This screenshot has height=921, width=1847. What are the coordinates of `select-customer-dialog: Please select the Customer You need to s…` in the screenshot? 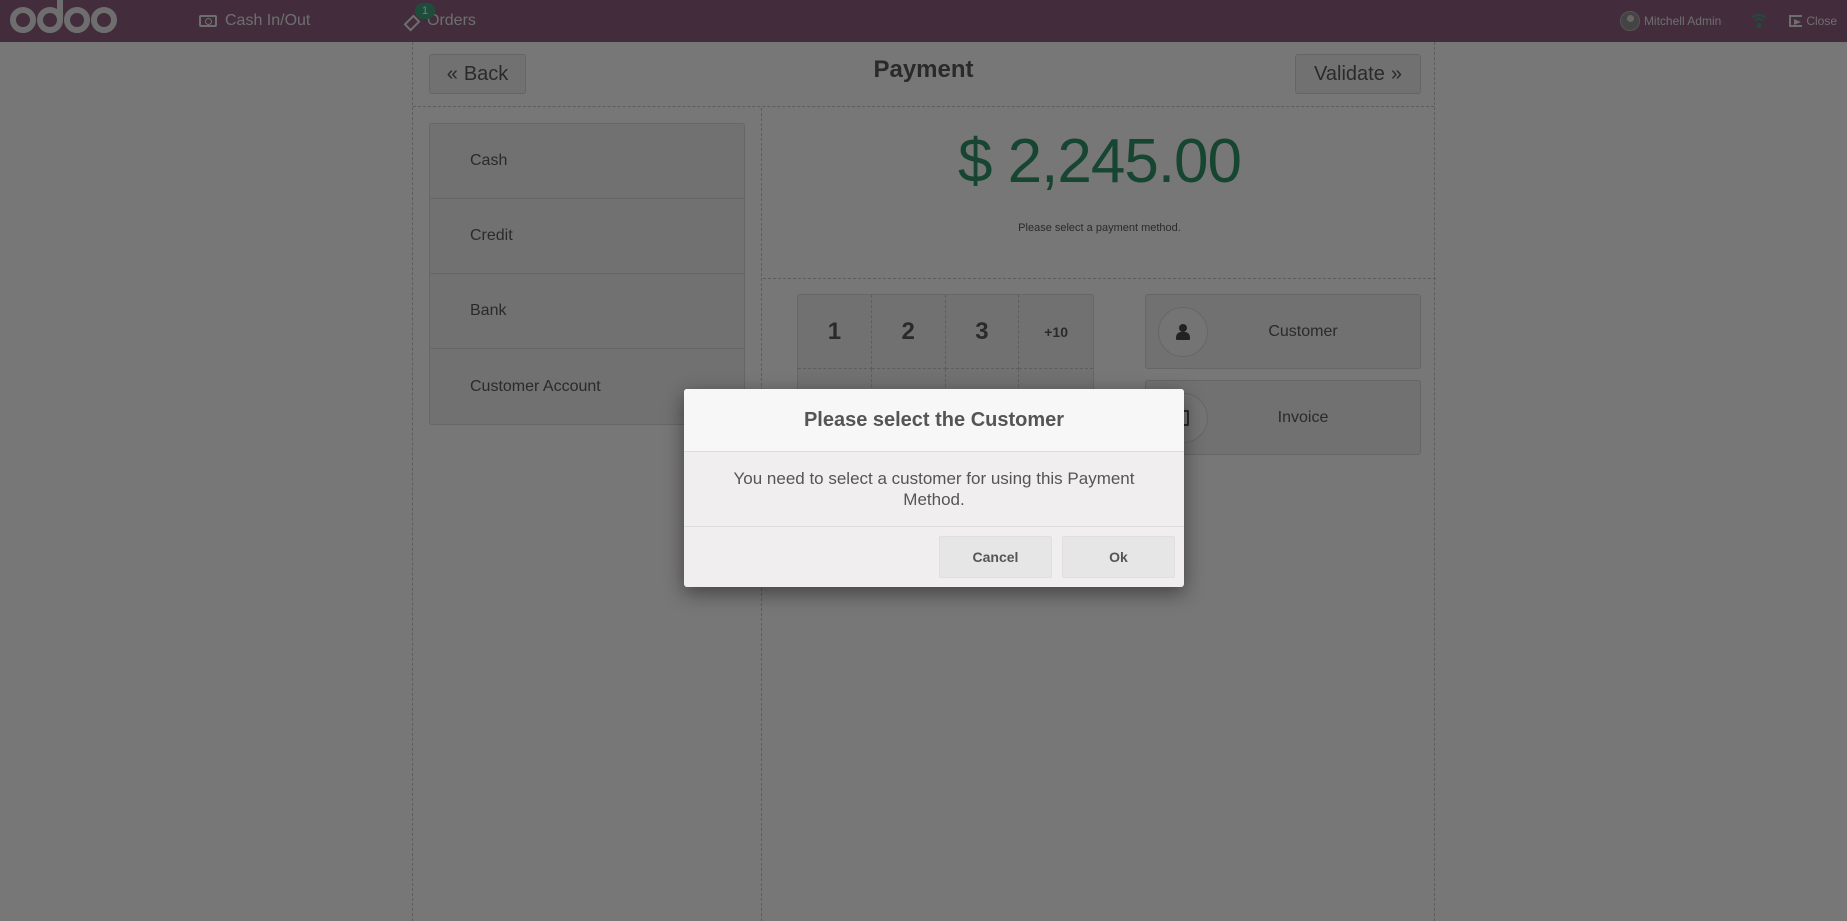 It's located at (934, 488).